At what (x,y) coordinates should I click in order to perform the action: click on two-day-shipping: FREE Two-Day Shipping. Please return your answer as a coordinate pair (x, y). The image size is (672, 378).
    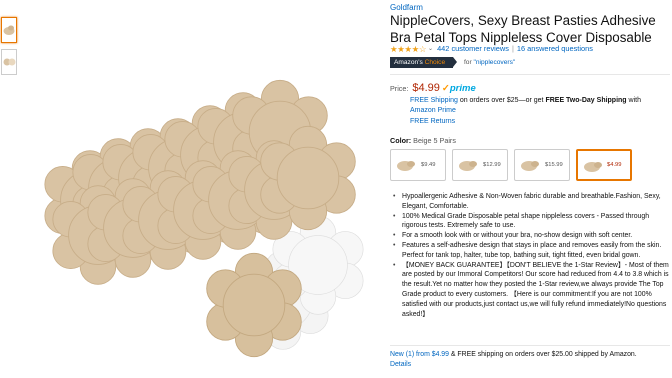
    Looking at the image, I should click on (586, 100).